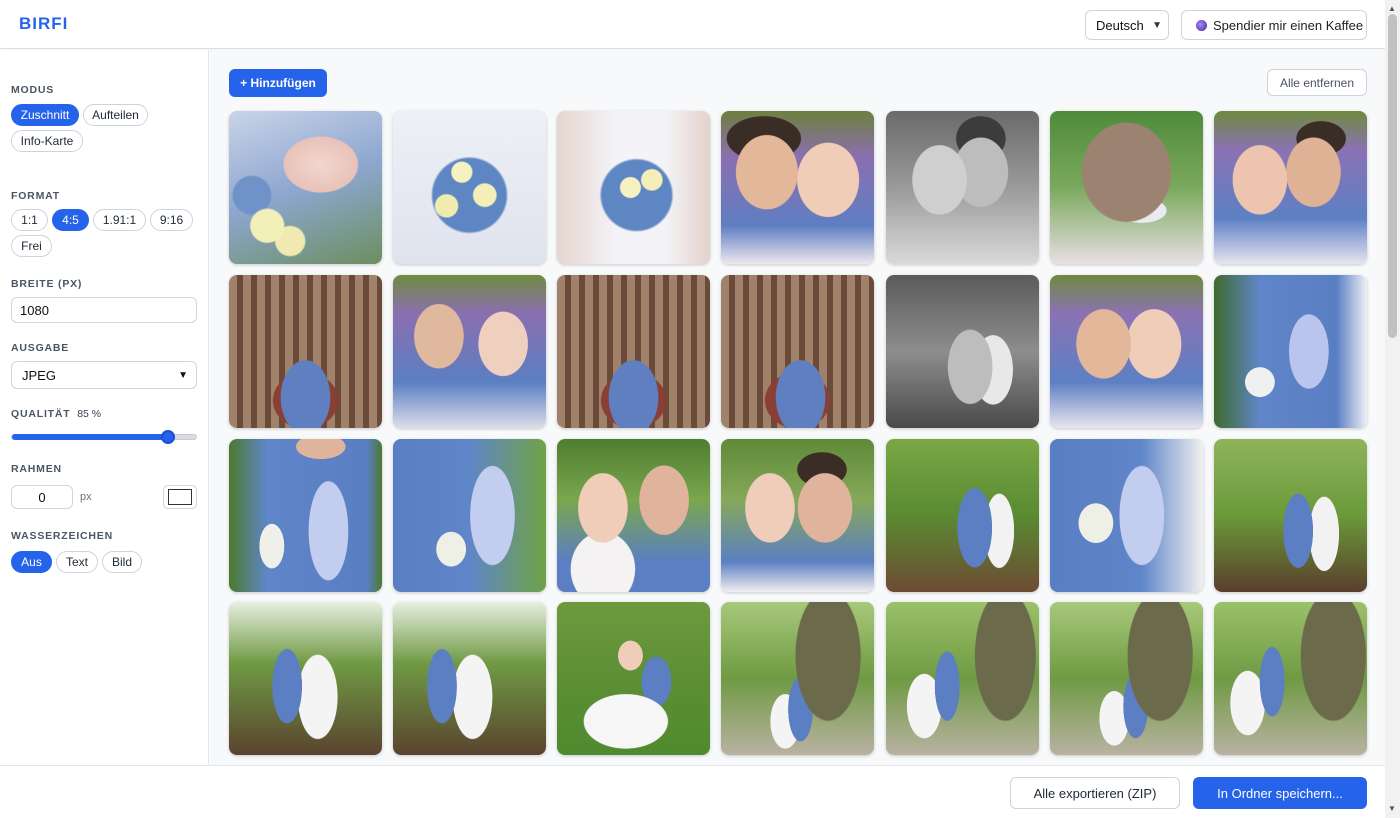 Image resolution: width=1400 pixels, height=818 pixels. Describe the element at coordinates (70, 220) in the screenshot. I see `format-4-5-button: 4:5` at that location.